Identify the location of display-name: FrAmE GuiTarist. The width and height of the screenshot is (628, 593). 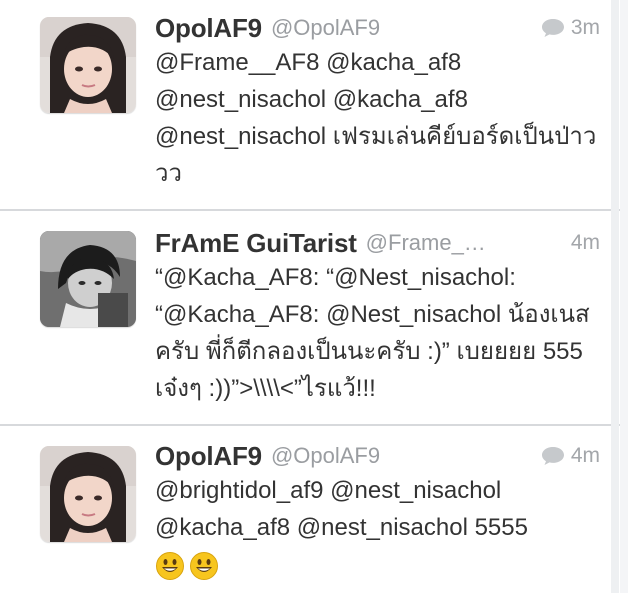
(256, 243).